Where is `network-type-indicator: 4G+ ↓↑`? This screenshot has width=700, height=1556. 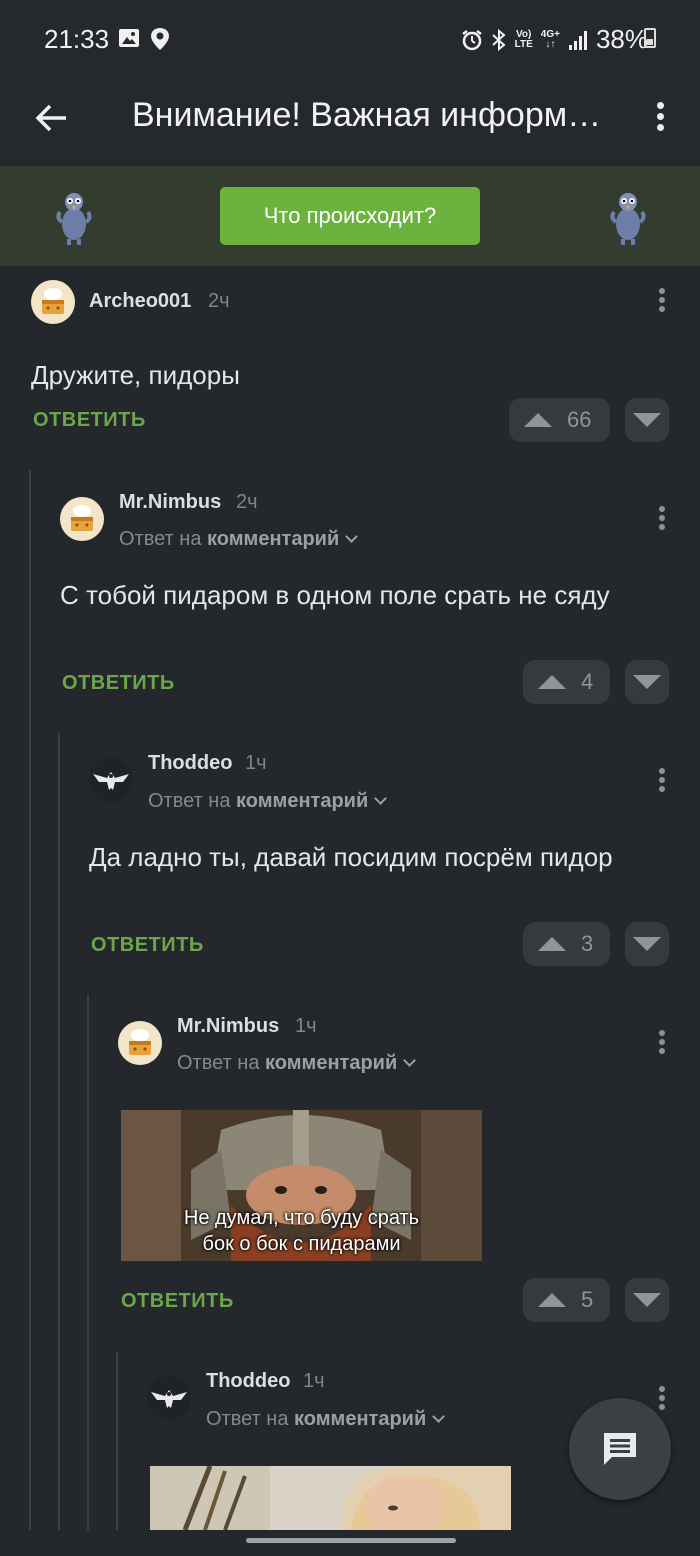
network-type-indicator: 4G+ ↓↑ is located at coordinates (550, 39).